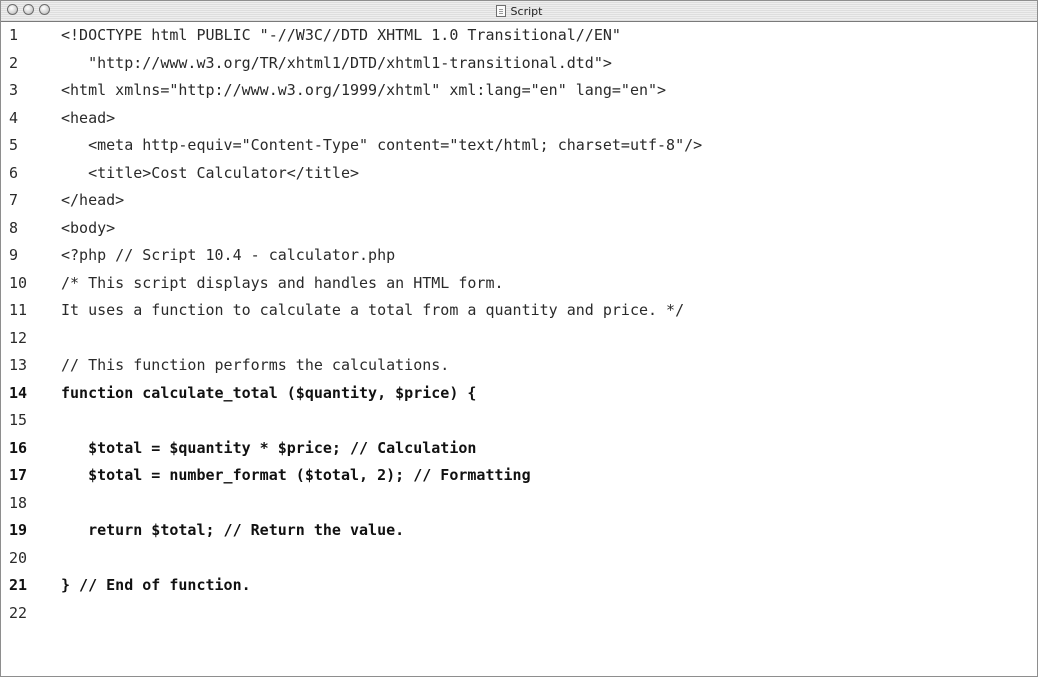 The height and width of the screenshot is (677, 1038). What do you see at coordinates (18, 447) in the screenshot?
I see `line-number: 16` at bounding box center [18, 447].